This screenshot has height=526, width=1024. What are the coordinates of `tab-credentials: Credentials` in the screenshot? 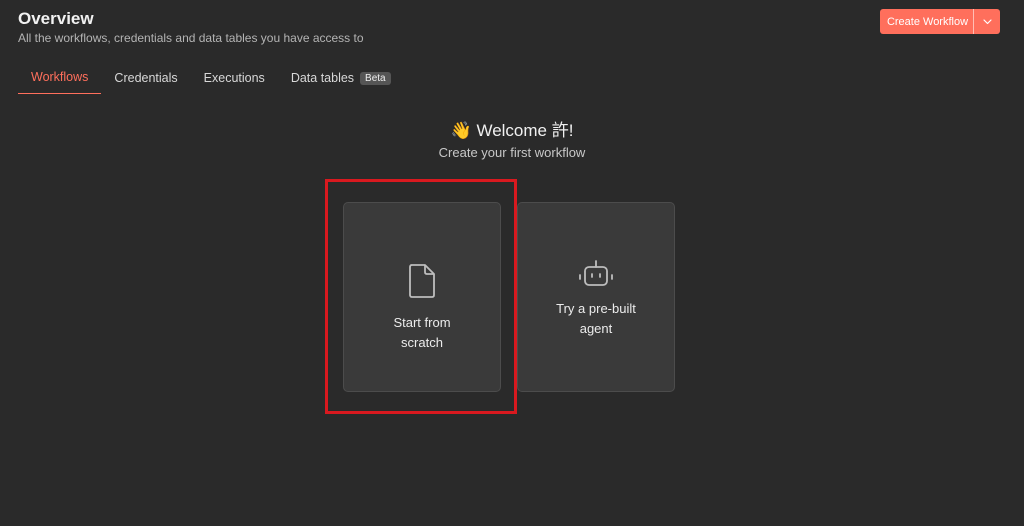 It's located at (145, 82).